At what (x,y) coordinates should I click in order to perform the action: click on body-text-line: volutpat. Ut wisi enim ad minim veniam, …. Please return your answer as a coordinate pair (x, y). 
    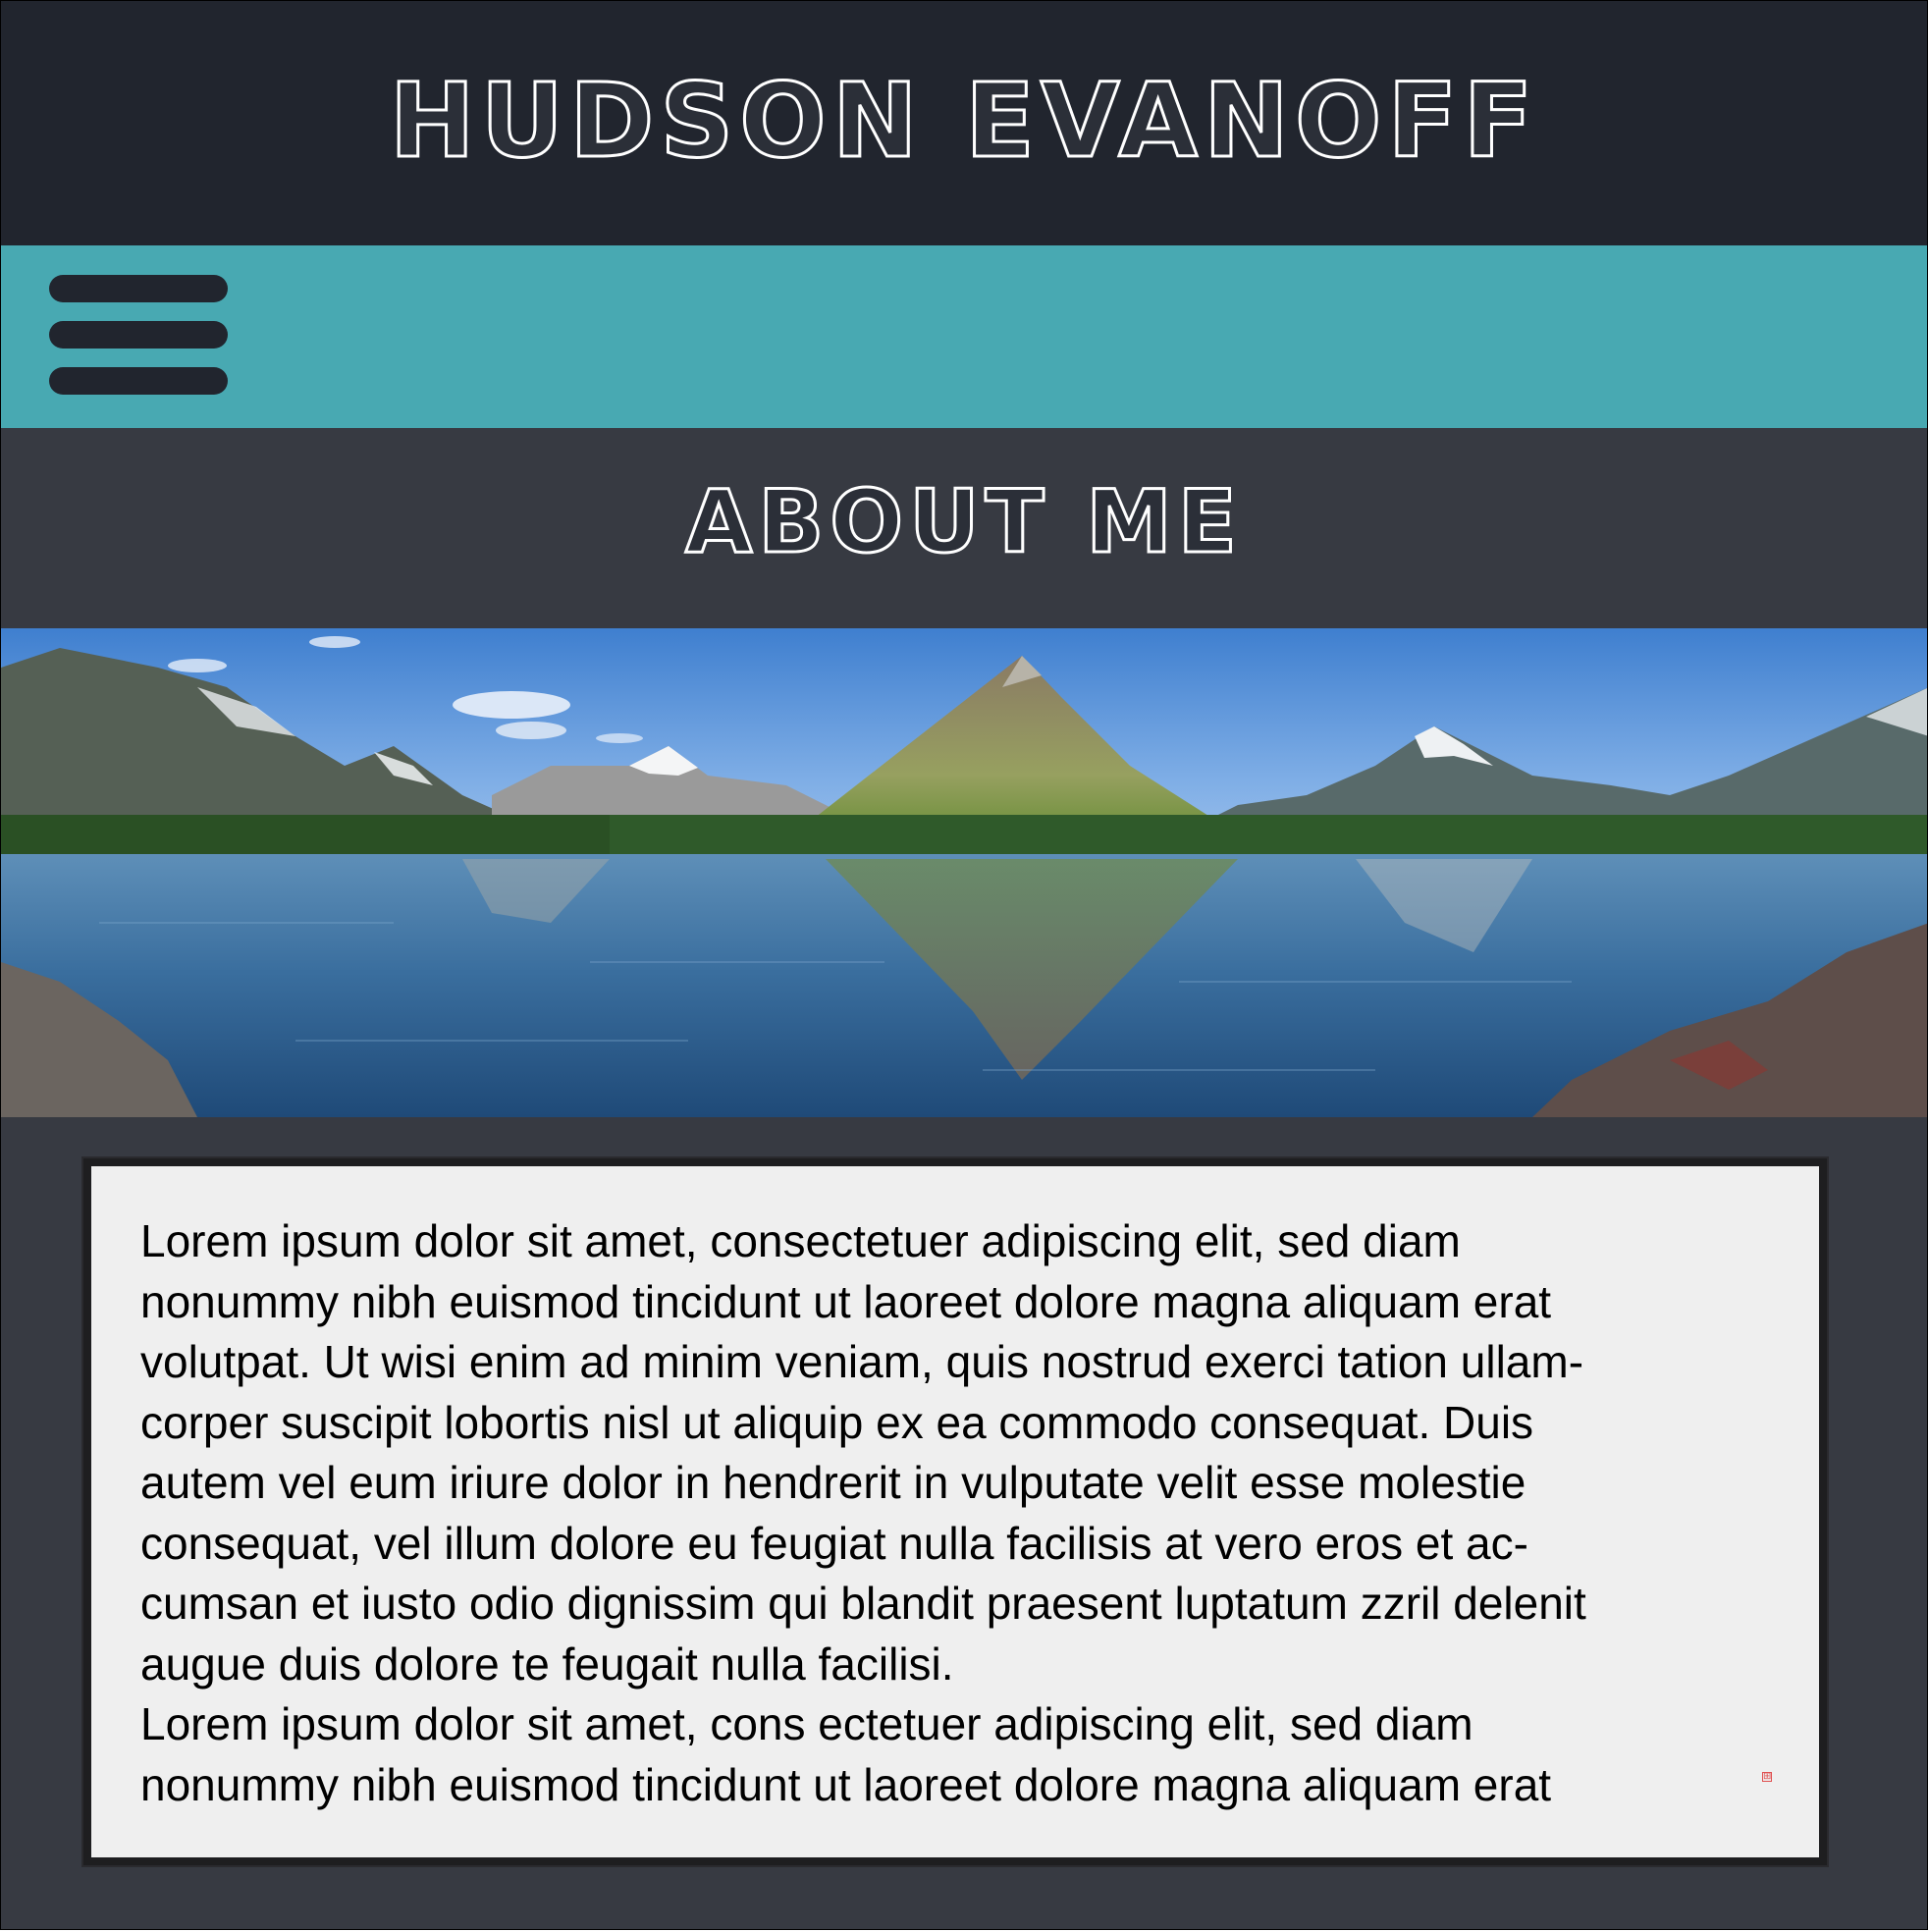
    Looking at the image, I should click on (862, 1361).